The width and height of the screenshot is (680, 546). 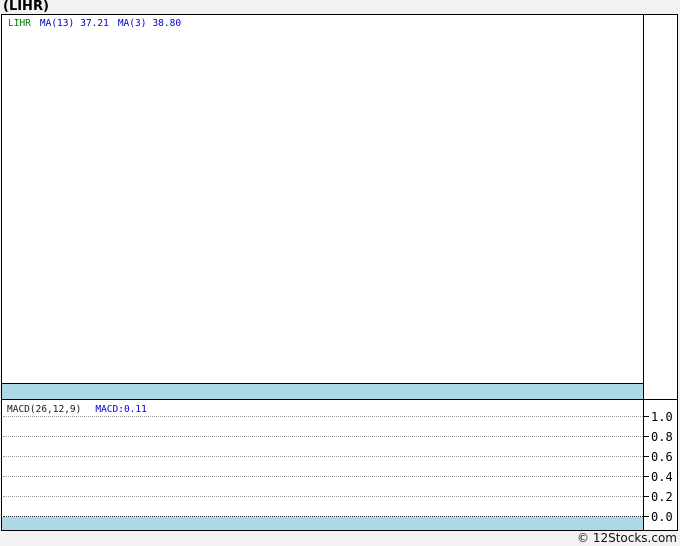 What do you see at coordinates (662, 476) in the screenshot?
I see `y-axis-tick-label: 0.4` at bounding box center [662, 476].